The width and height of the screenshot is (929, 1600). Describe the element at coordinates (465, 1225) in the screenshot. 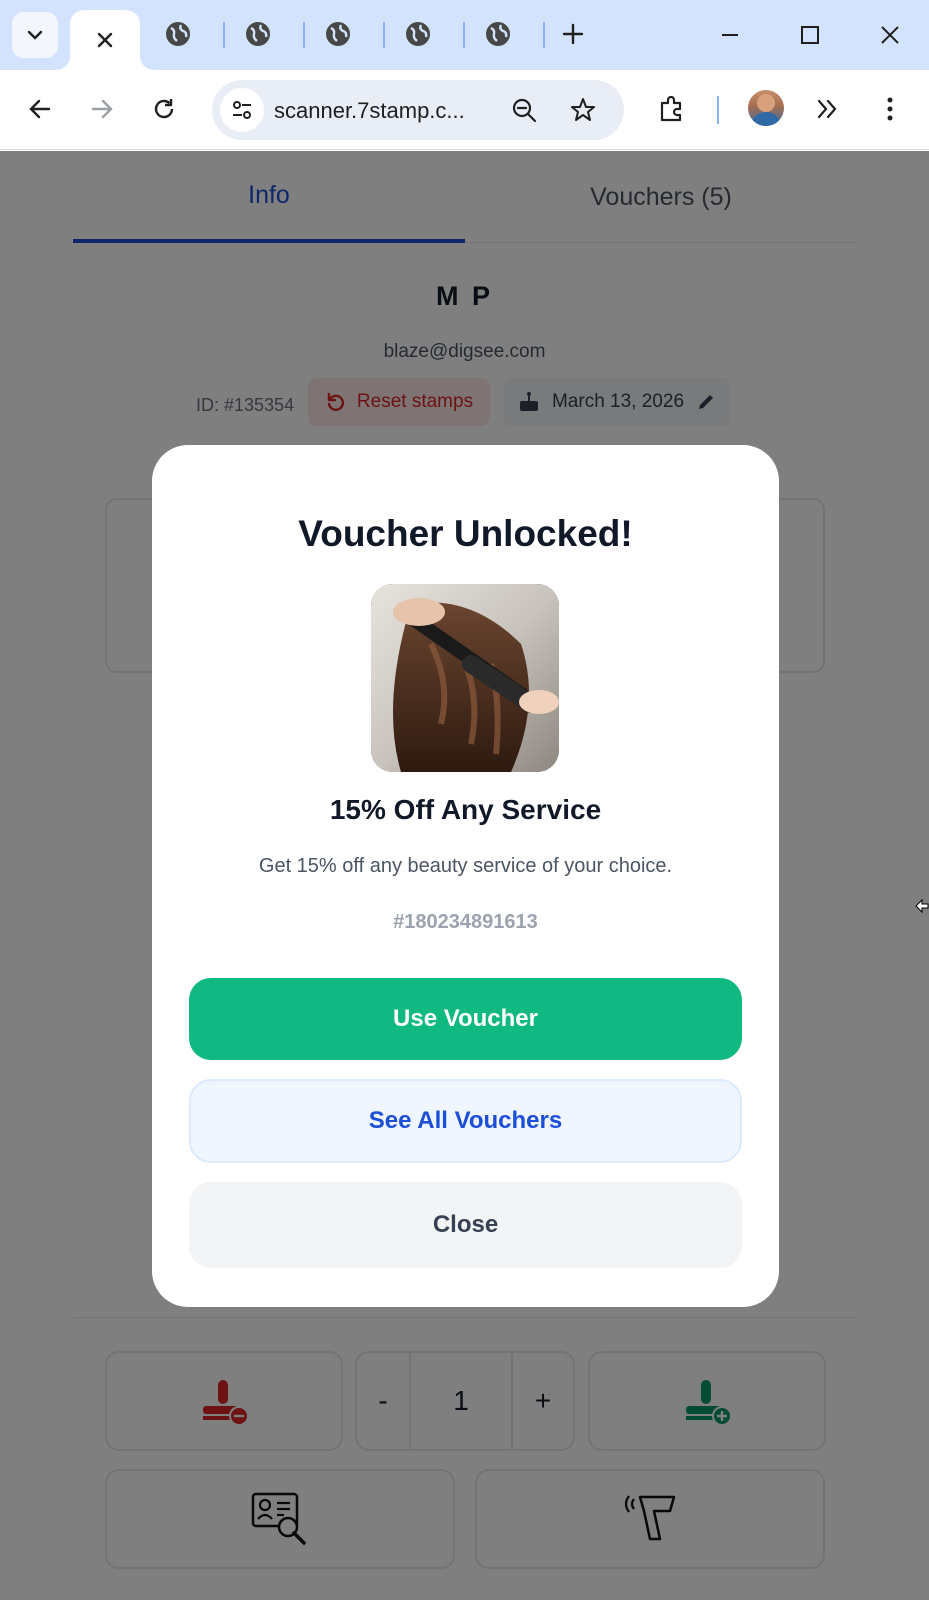

I see `close-button: Close` at that location.